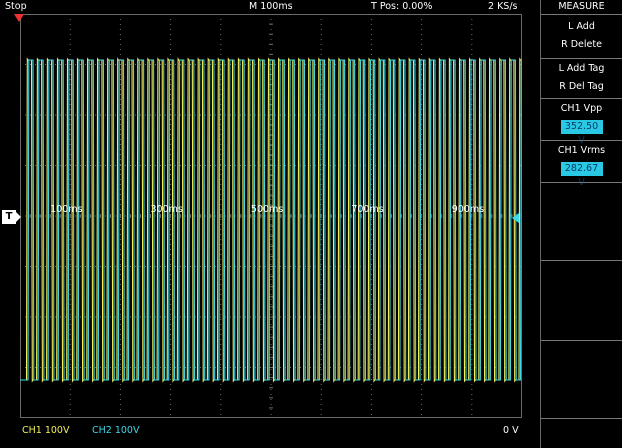 This screenshot has height=448, width=622. I want to click on bottom-status-bar: CH1 100V CH2 100V 0 V, so click(270, 431).